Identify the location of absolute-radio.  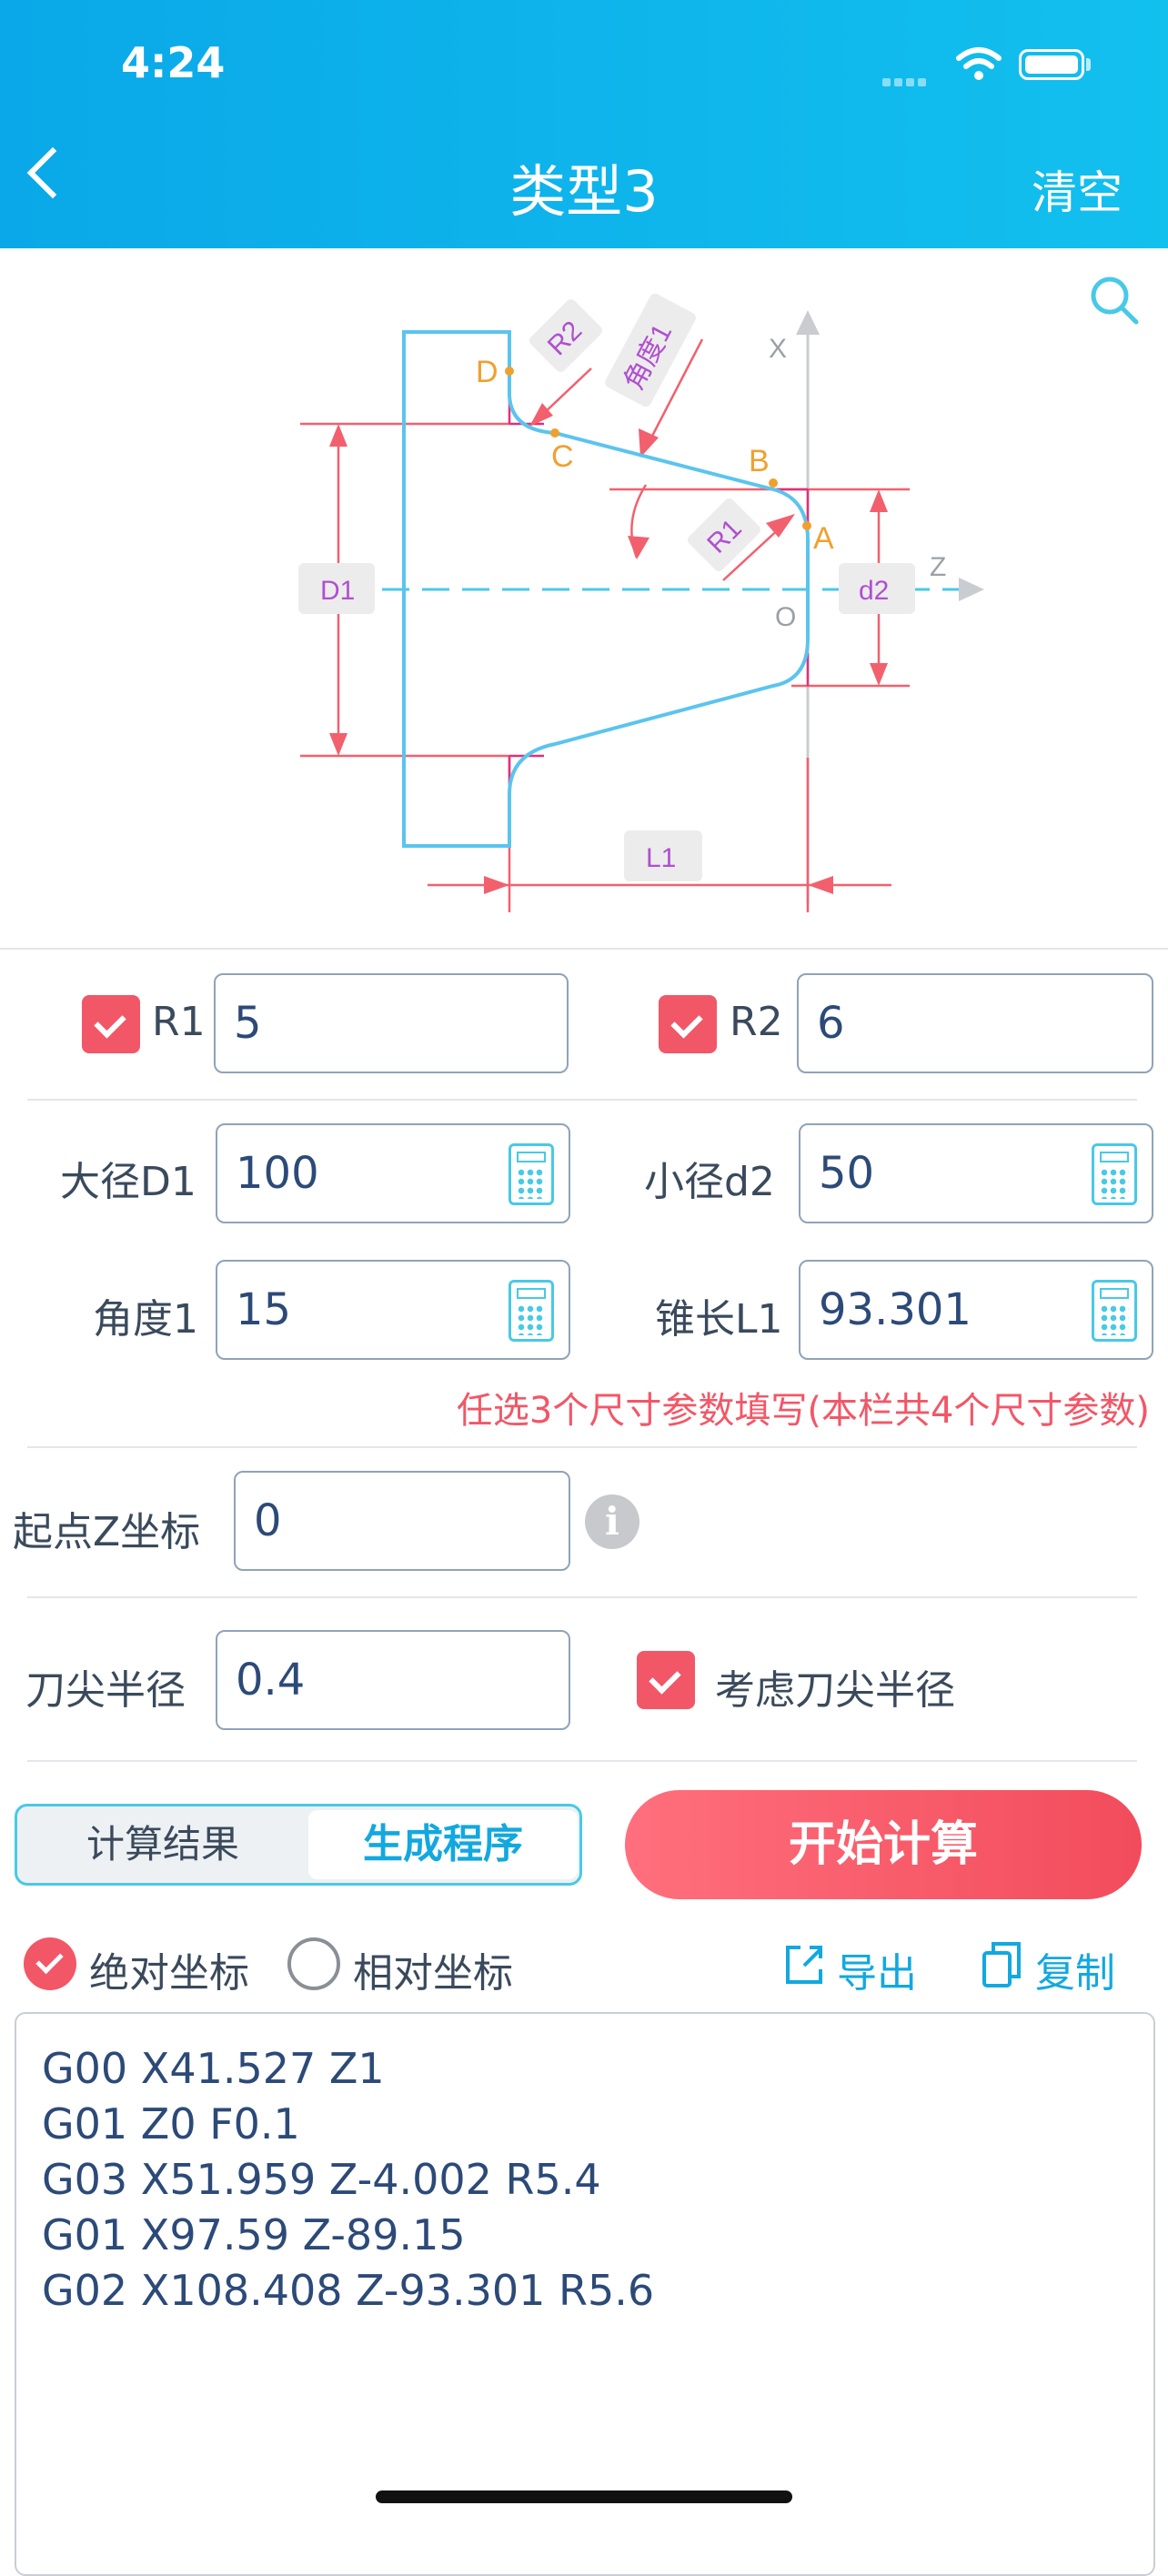
(50, 1963).